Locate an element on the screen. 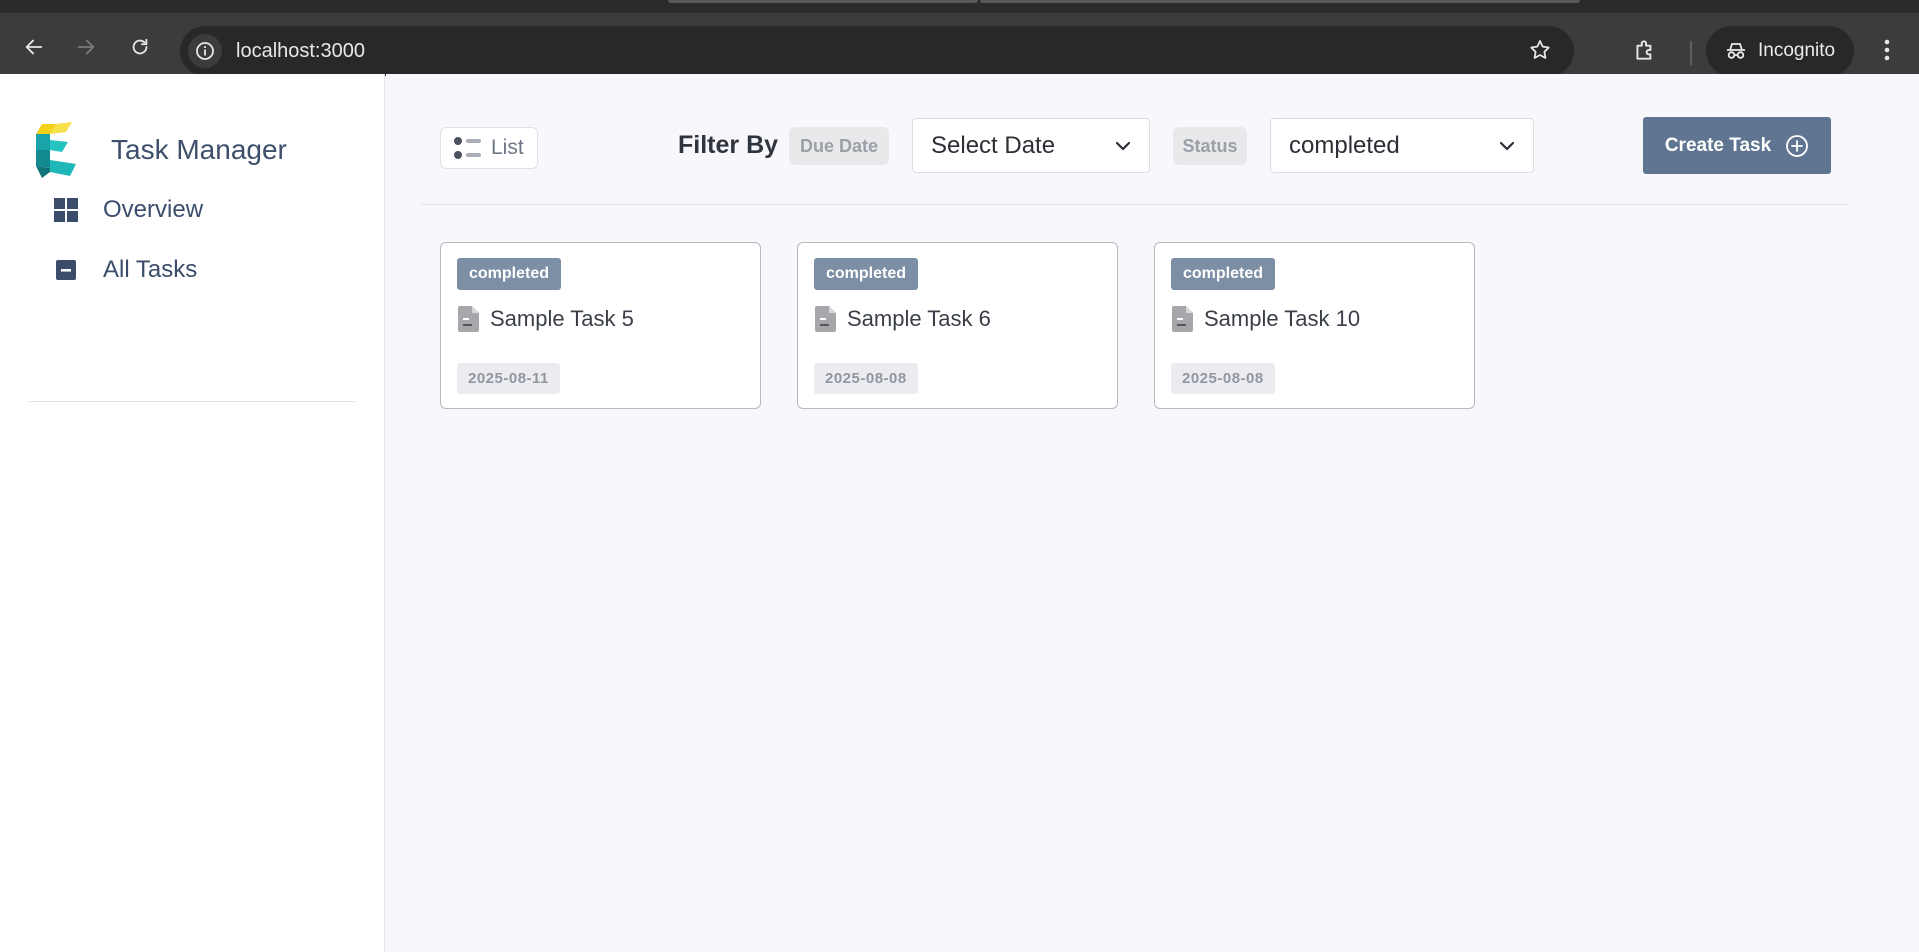 This screenshot has height=952, width=1919. view-toggle-button: List is located at coordinates (489, 148).